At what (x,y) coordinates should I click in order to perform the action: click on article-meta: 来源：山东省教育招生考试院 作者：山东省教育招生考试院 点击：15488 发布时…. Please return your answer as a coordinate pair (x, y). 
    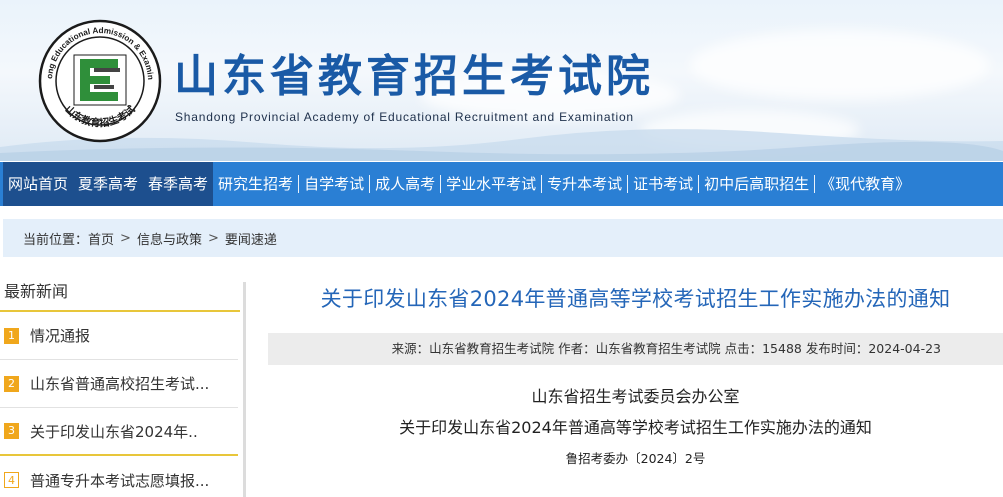
    Looking at the image, I should click on (635, 349).